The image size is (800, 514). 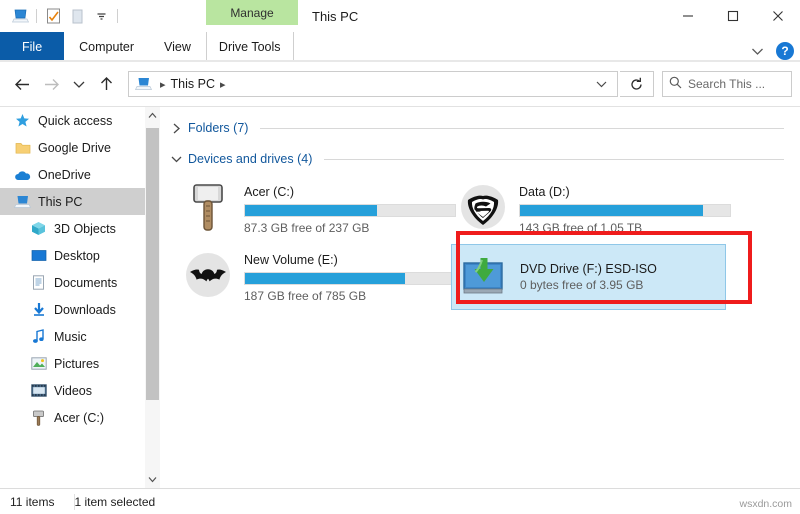 I want to click on star-icon, so click(x=22, y=120).